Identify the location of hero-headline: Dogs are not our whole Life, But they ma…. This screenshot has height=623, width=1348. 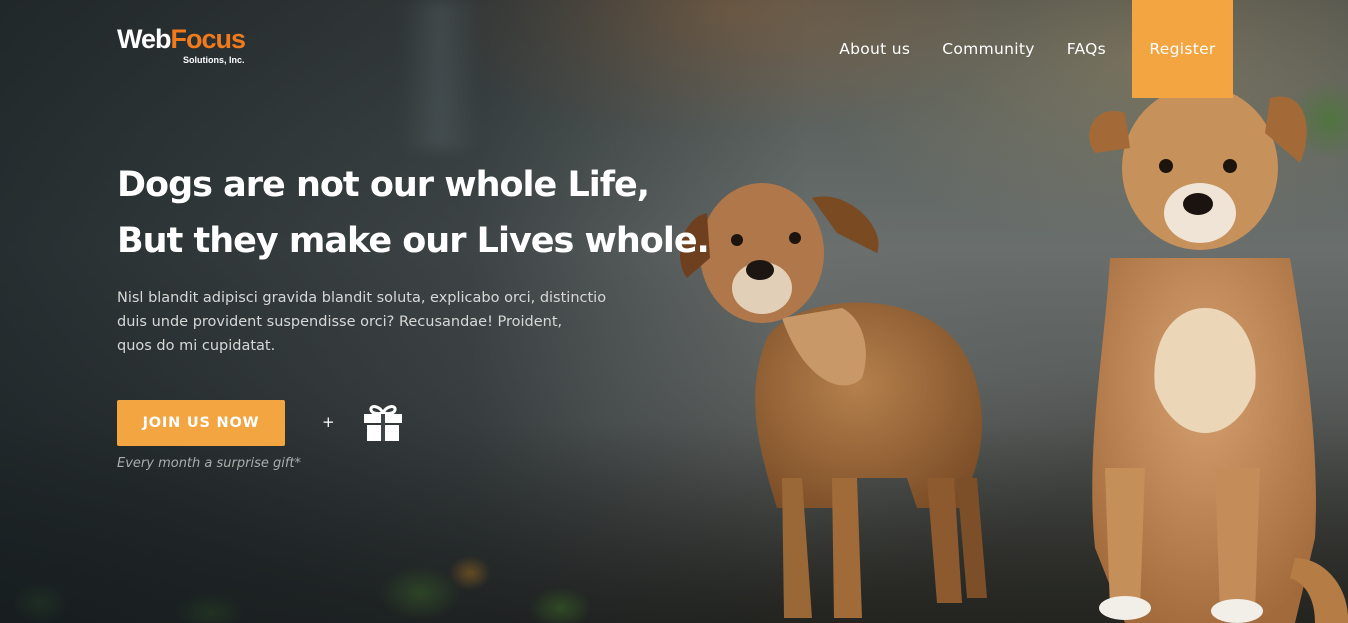
(413, 213).